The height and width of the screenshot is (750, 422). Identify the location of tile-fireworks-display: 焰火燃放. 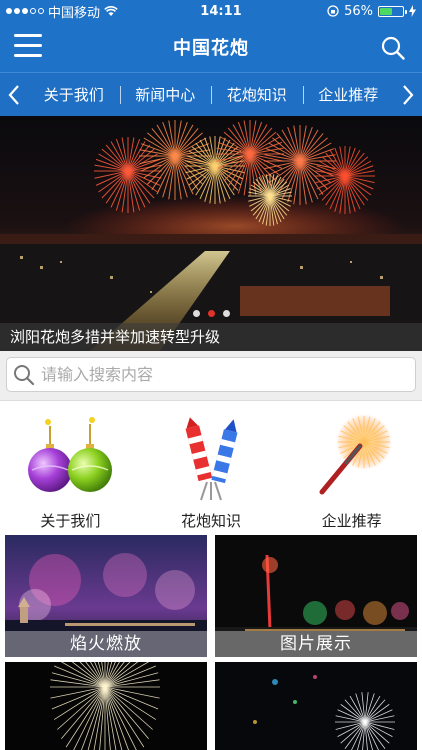
(106, 596).